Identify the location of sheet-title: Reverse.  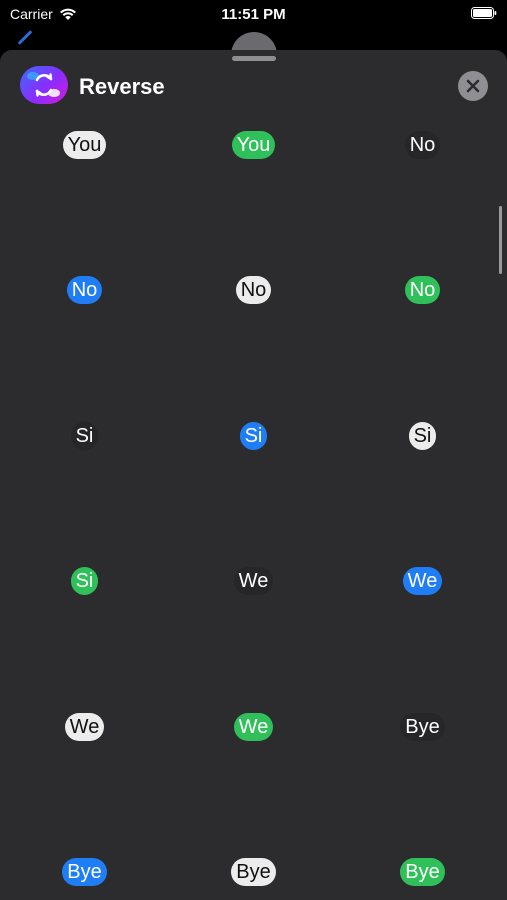
(122, 86).